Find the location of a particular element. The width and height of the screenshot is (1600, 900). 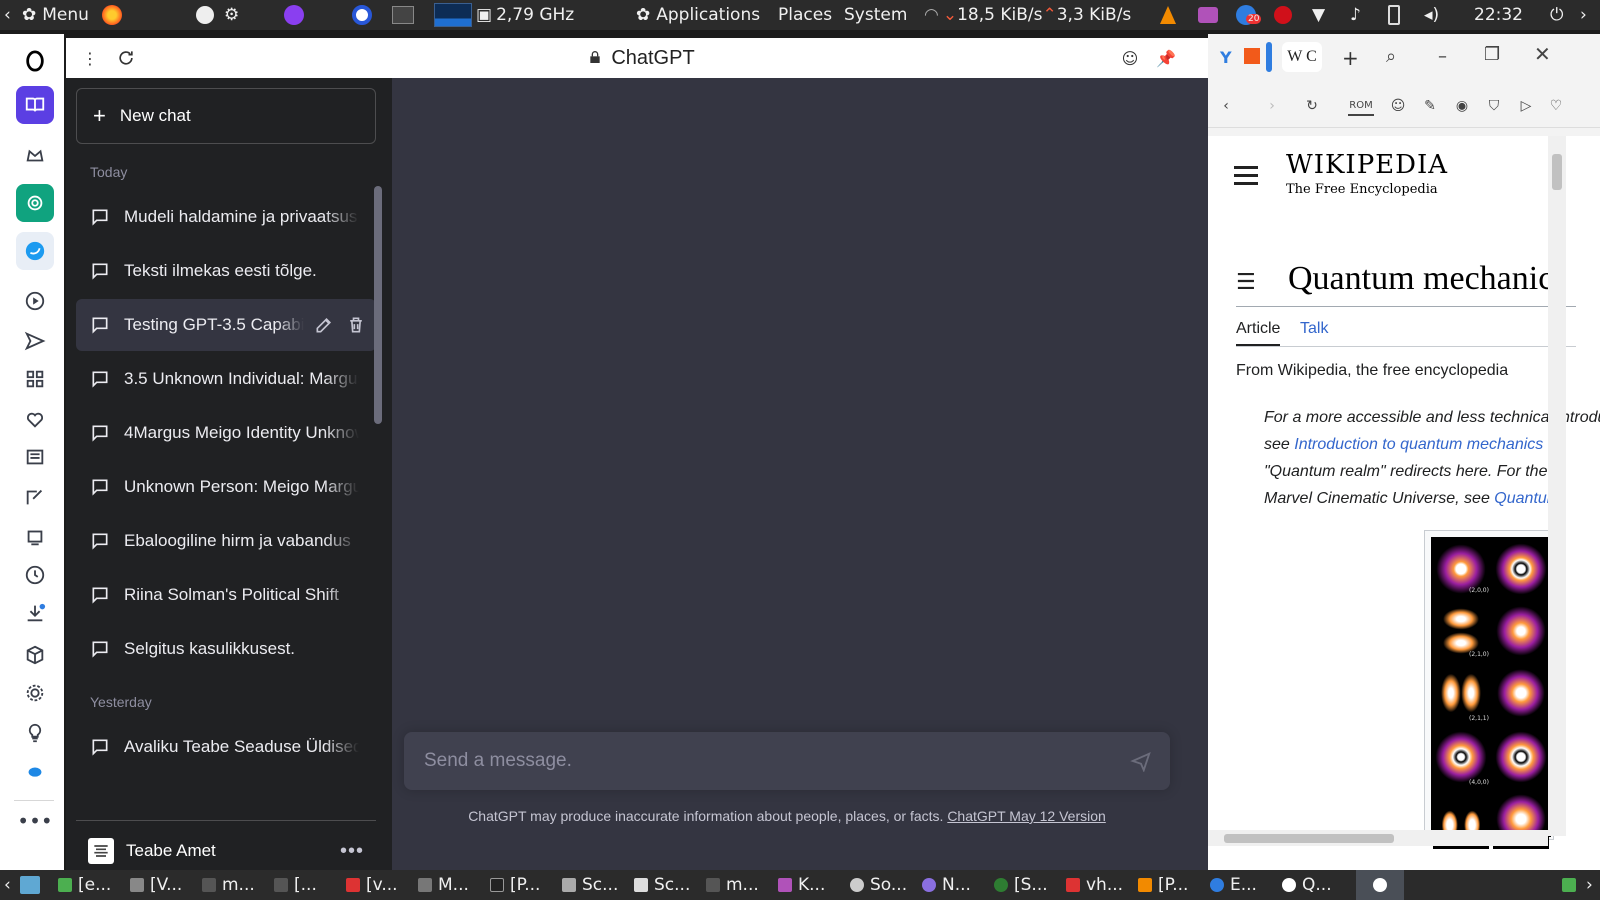

table-of-contents-icon: ☰ is located at coordinates (1246, 282).